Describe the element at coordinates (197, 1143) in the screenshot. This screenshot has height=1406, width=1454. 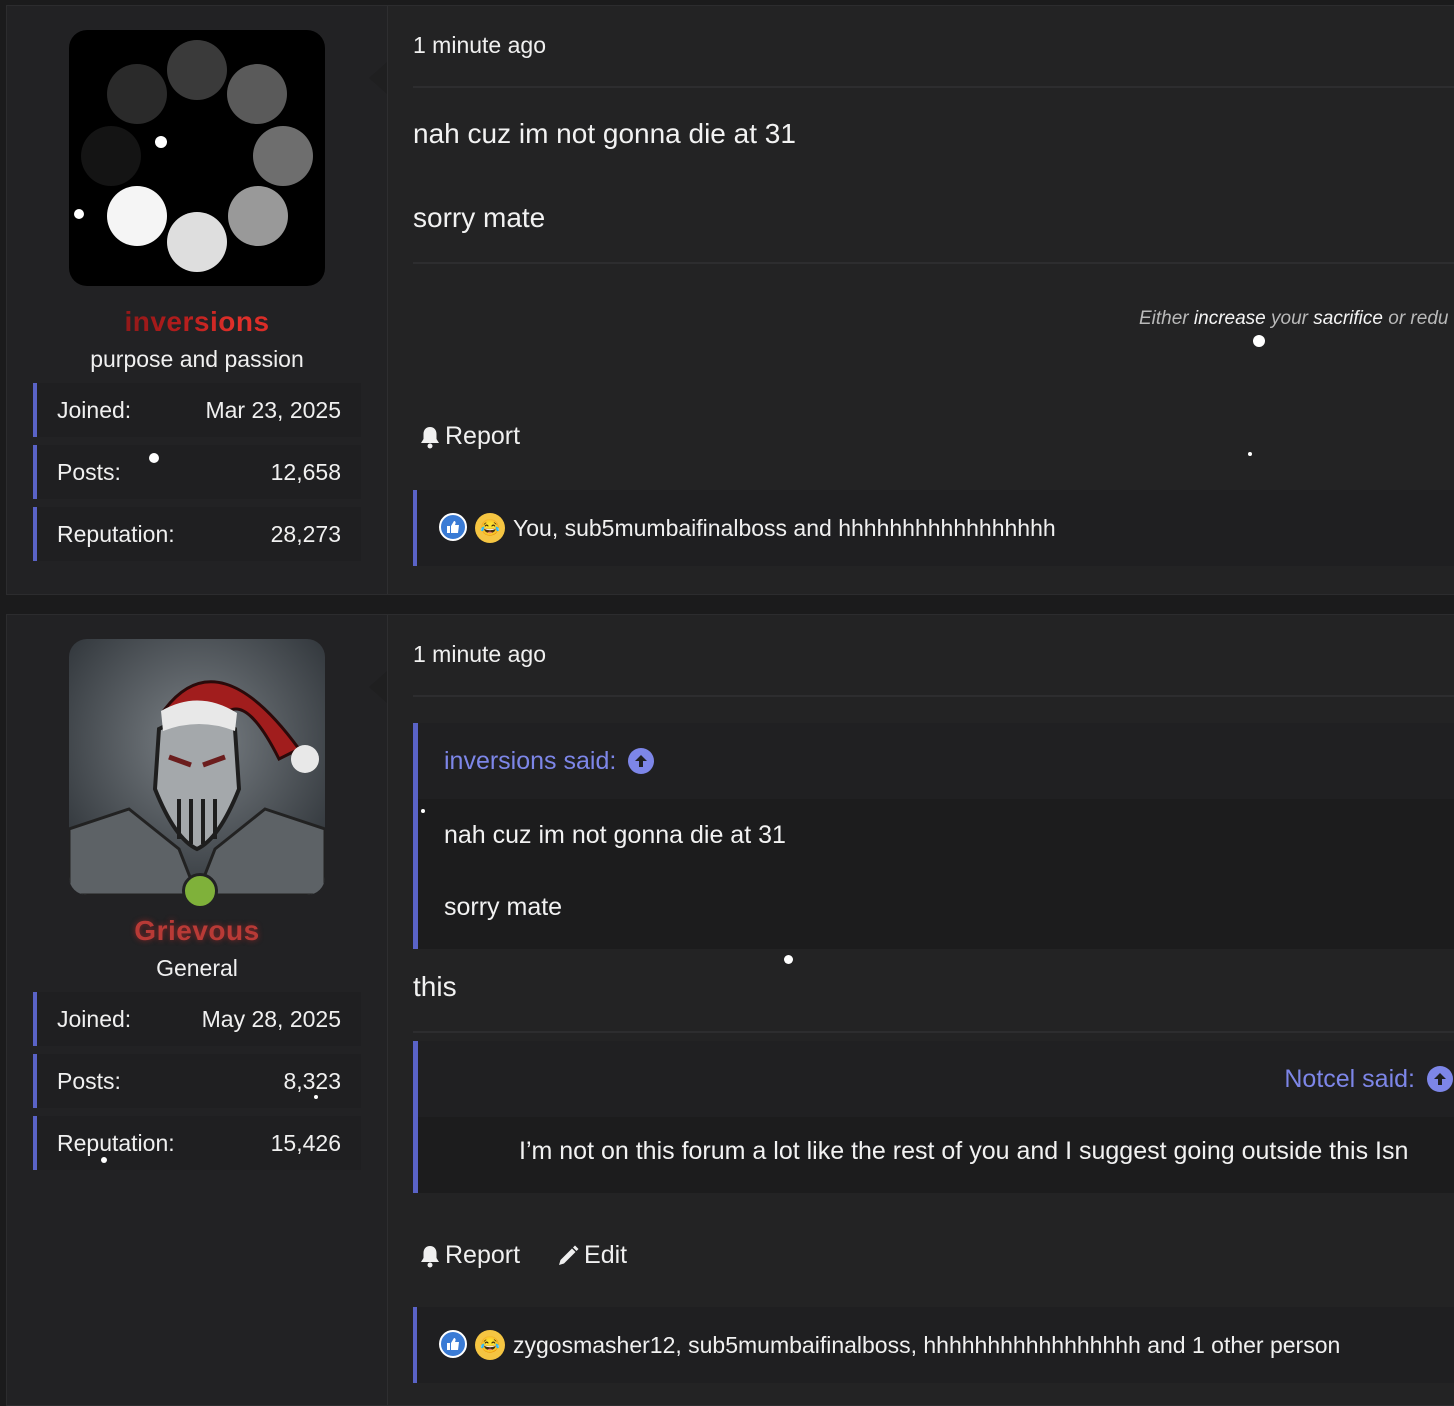
I see `stat-reputation: Reputation: 15,426` at that location.